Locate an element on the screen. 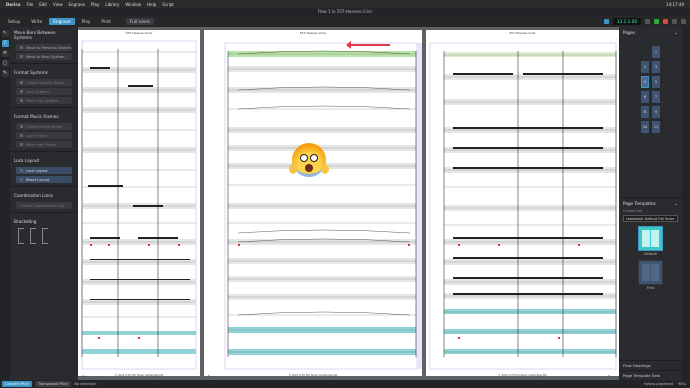 The height and width of the screenshot is (388, 690). concert-pitch-button: Concert Pitch is located at coordinates (17, 384).